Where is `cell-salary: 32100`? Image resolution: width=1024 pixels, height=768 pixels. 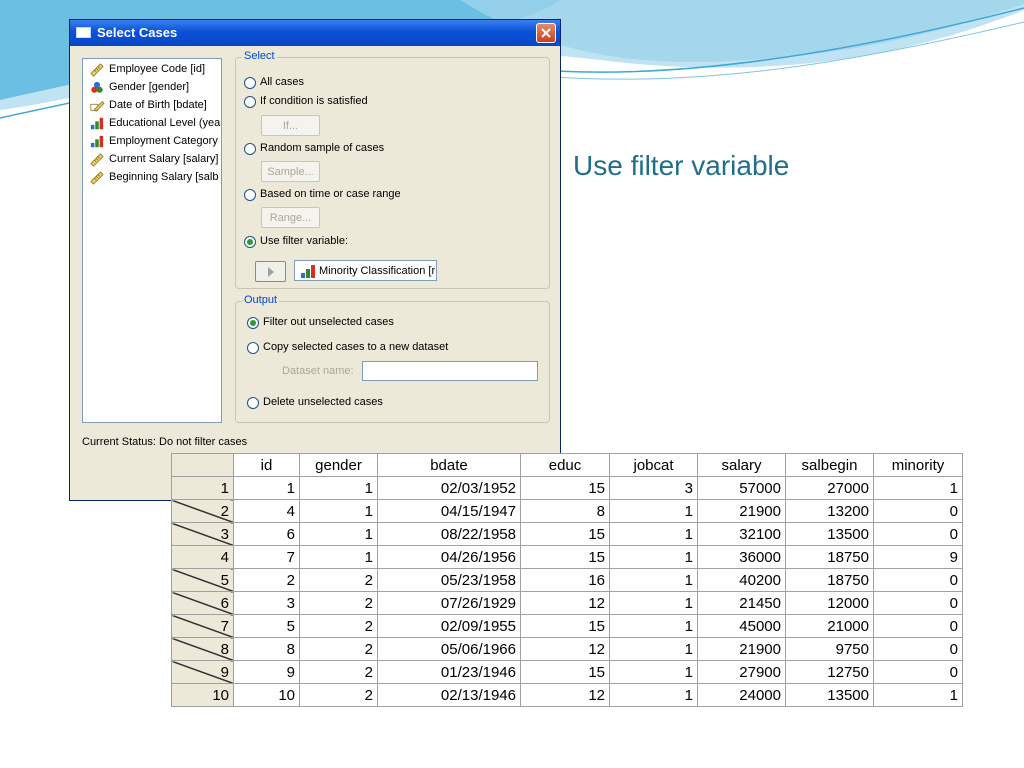
cell-salary: 32100 is located at coordinates (741, 534).